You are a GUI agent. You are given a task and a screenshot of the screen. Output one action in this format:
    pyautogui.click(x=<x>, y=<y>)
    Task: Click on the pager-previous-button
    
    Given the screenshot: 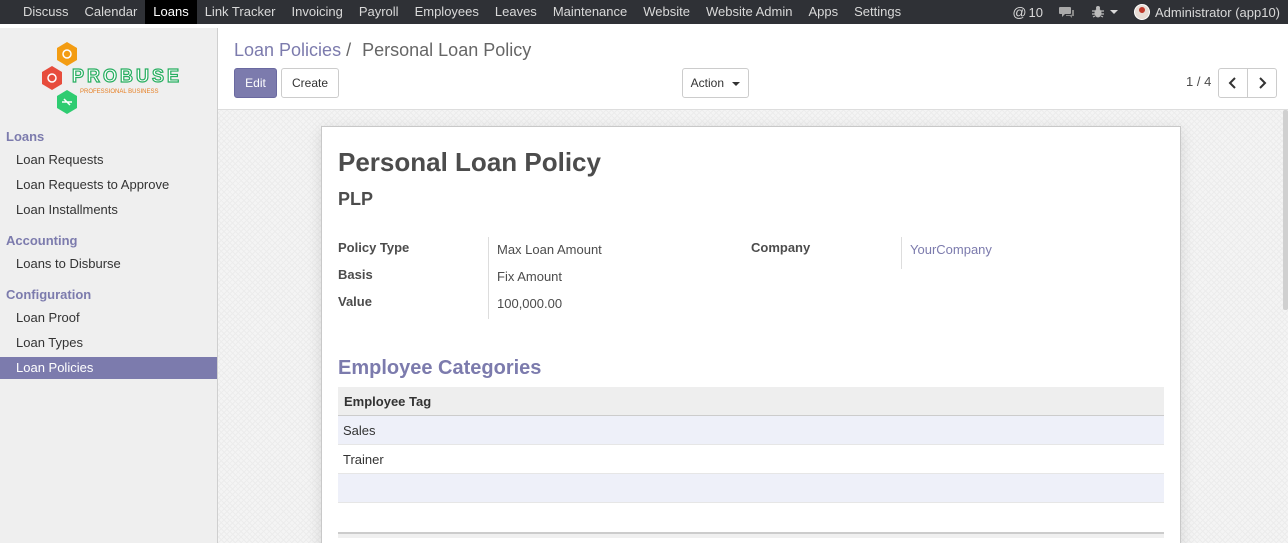 What is the action you would take?
    pyautogui.click(x=1233, y=83)
    